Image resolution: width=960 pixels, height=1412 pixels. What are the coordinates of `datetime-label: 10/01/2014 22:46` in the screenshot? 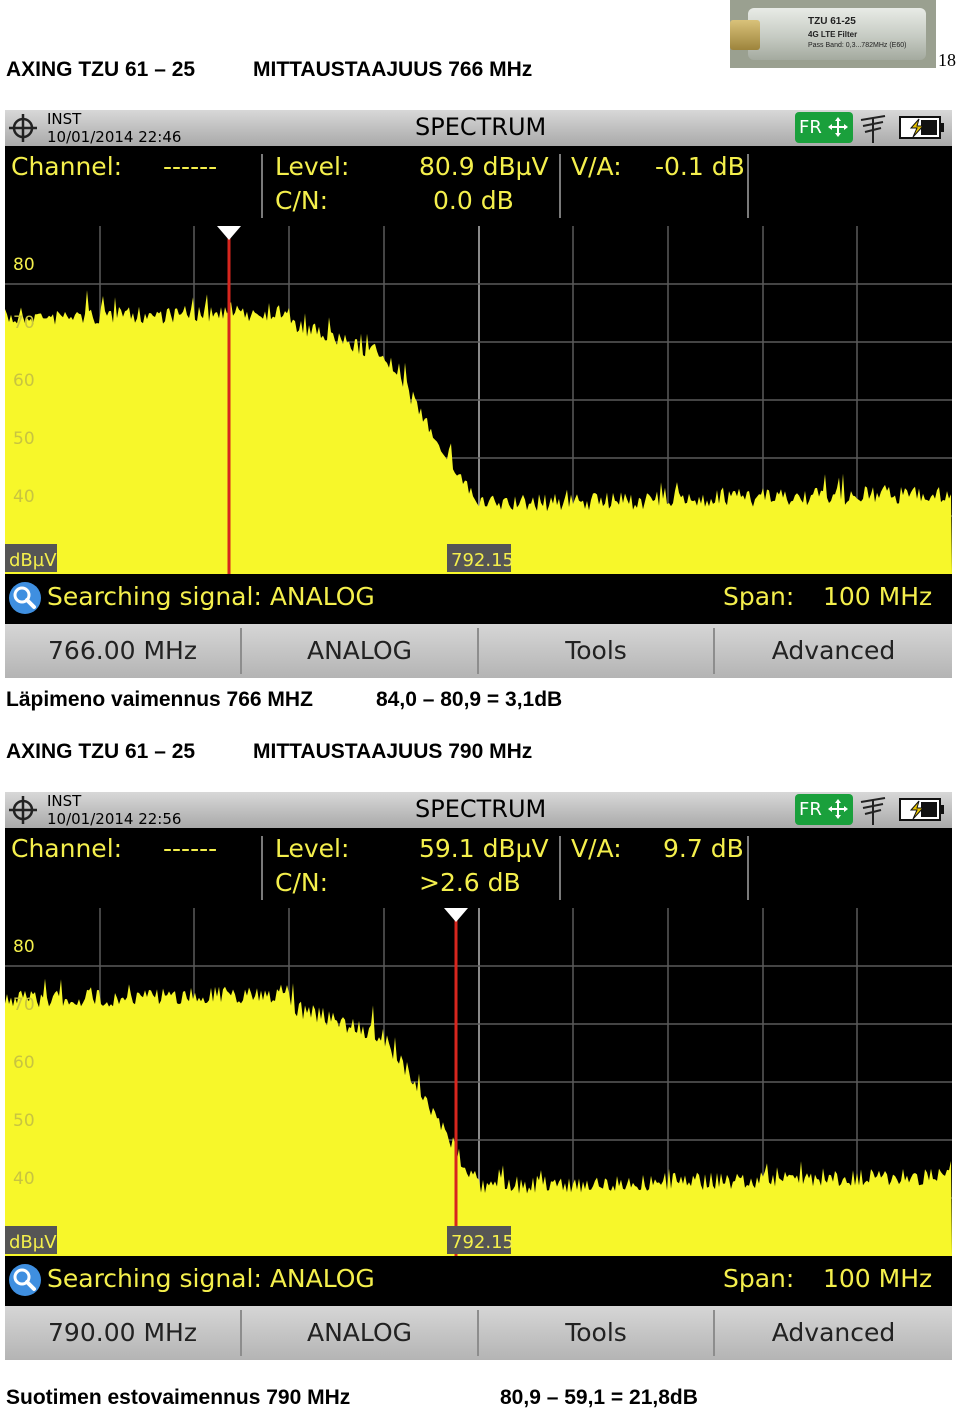 It's located at (114, 137).